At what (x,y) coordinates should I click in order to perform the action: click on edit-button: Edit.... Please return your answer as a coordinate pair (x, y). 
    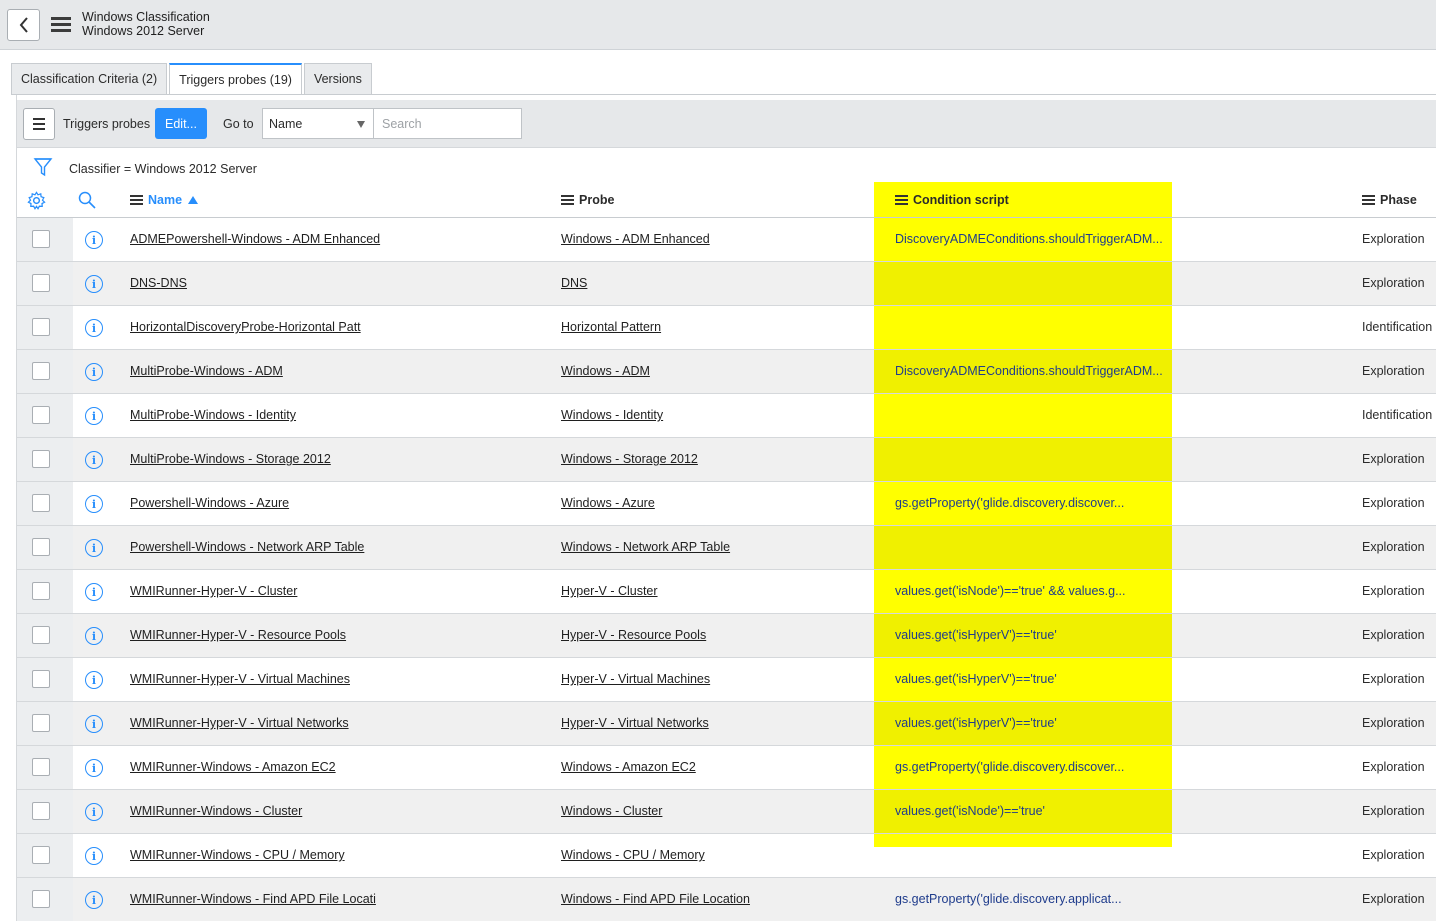
    Looking at the image, I should click on (181, 123).